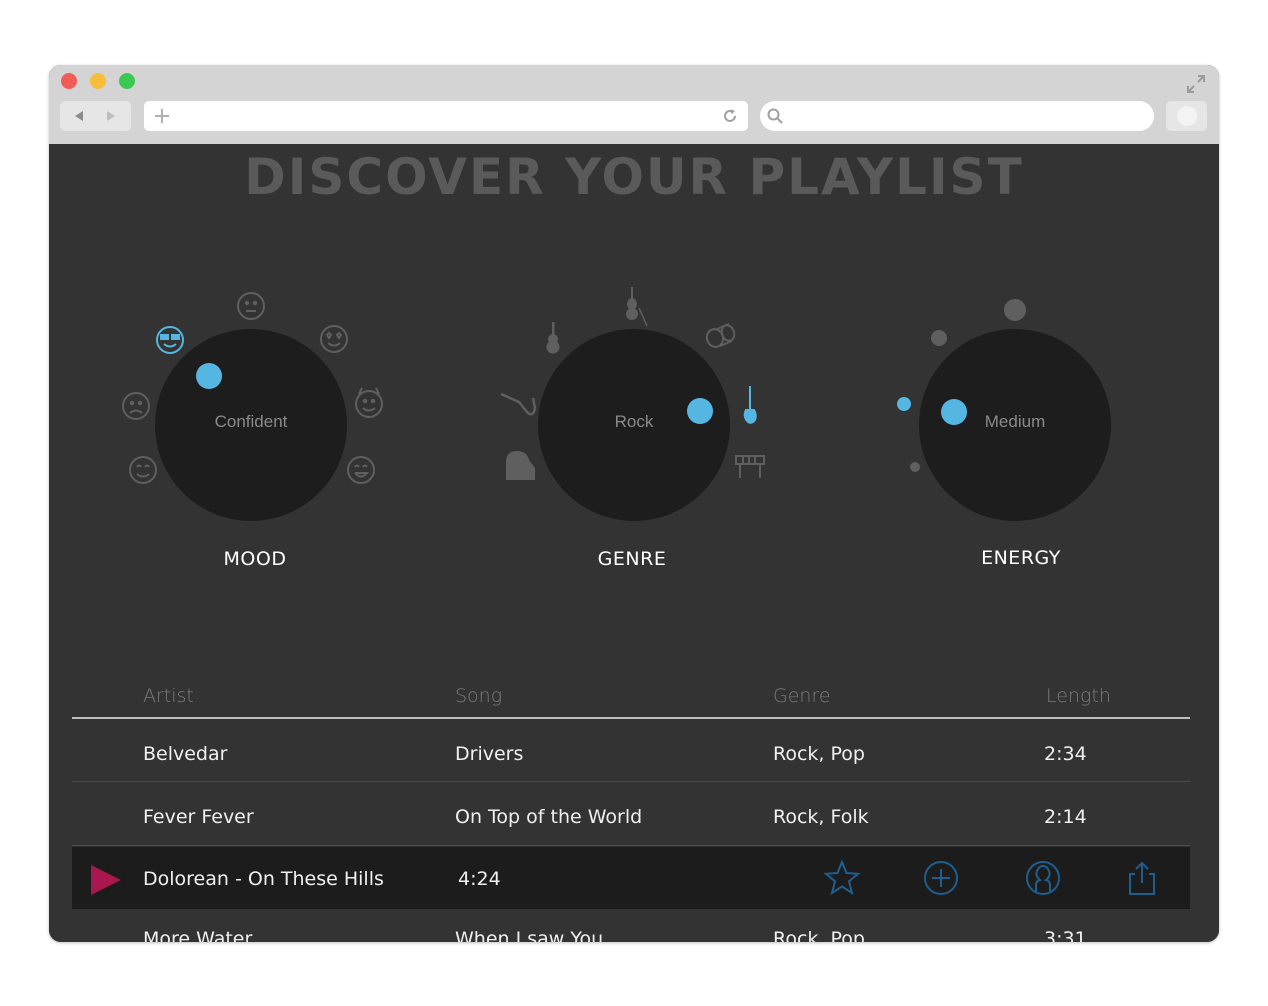 The height and width of the screenshot is (1006, 1268). I want to click on keyboard-icon, so click(750, 466).